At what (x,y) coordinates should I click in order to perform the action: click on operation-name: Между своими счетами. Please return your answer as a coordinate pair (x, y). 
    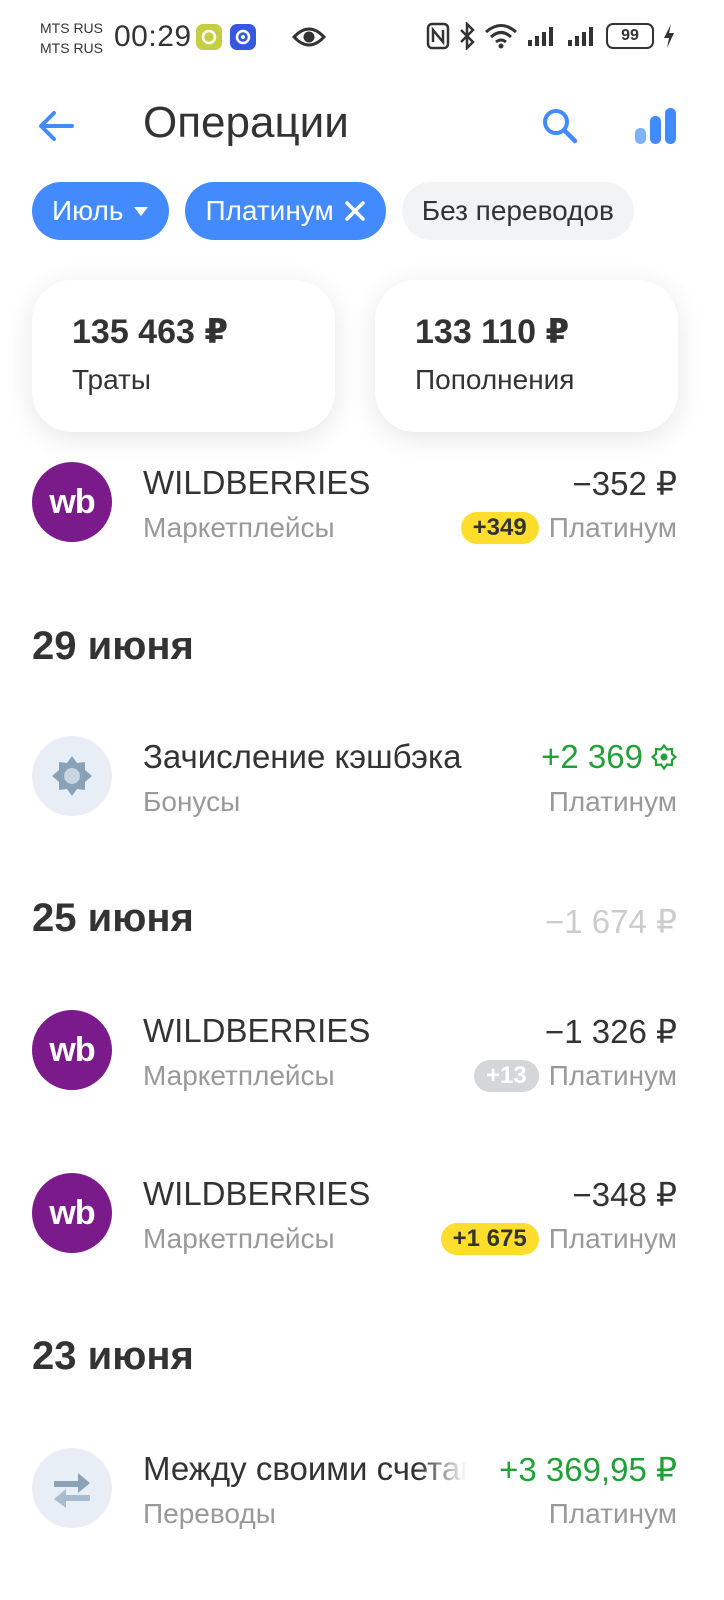
    Looking at the image, I should click on (305, 1468).